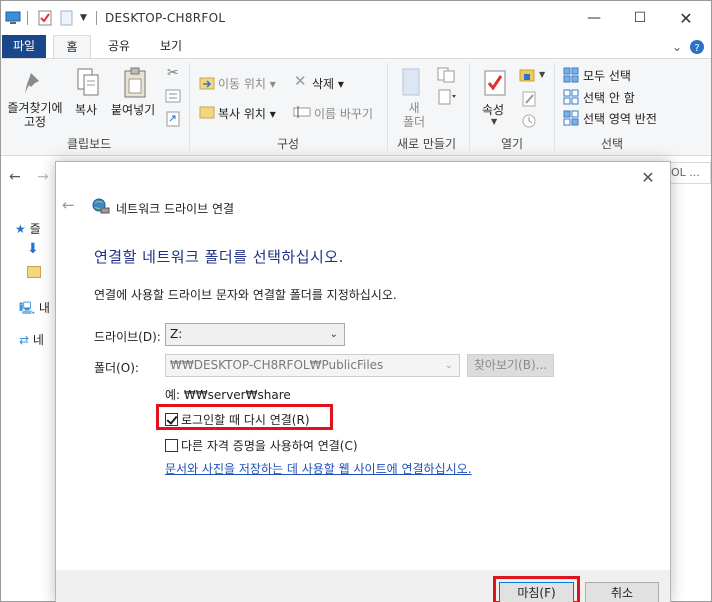 The height and width of the screenshot is (602, 712). What do you see at coordinates (620, 118) in the screenshot?
I see `invert-selection-button: 선택 영역 반전` at bounding box center [620, 118].